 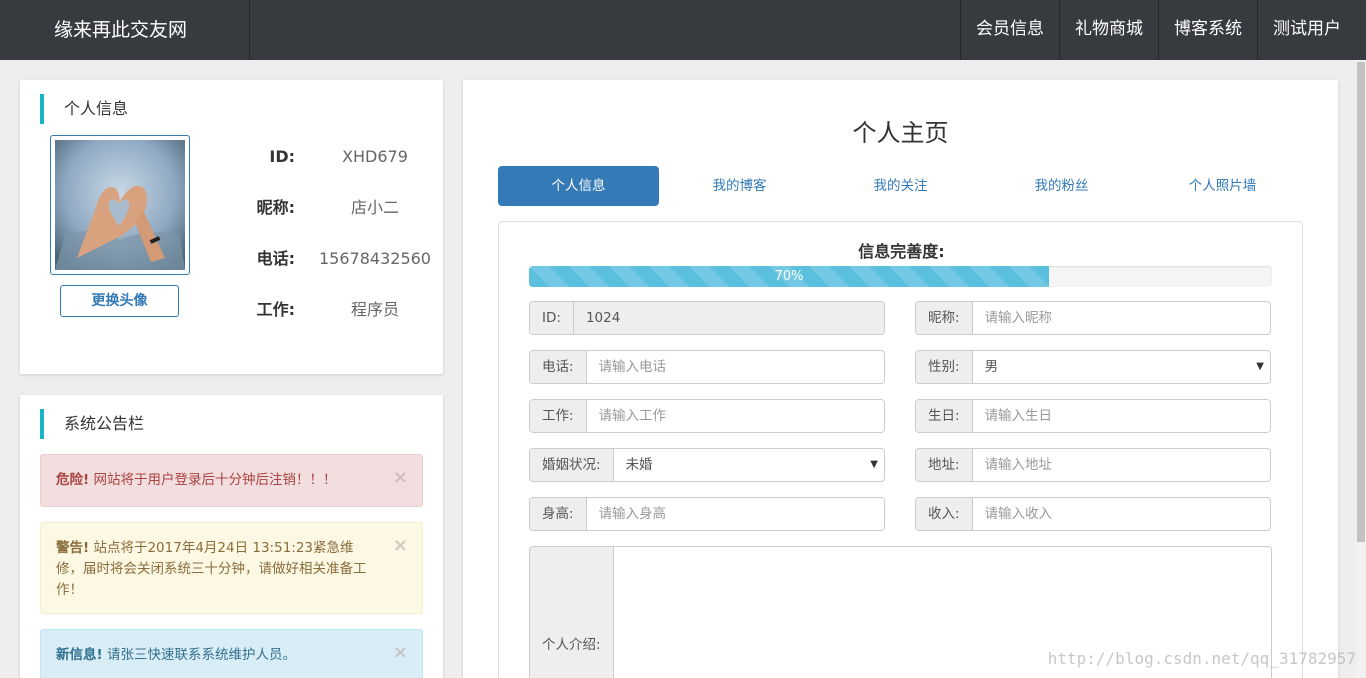 I want to click on nickname-input: 请输入昵称, so click(x=1121, y=318).